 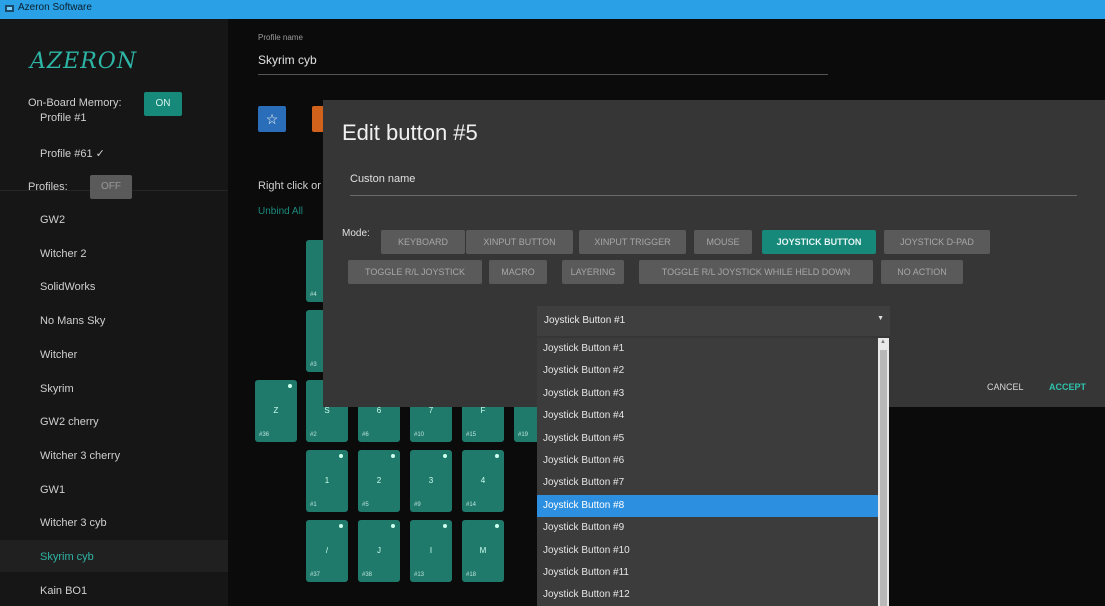 What do you see at coordinates (52, 220) in the screenshot?
I see `sidebar-item-profile: GW2` at bounding box center [52, 220].